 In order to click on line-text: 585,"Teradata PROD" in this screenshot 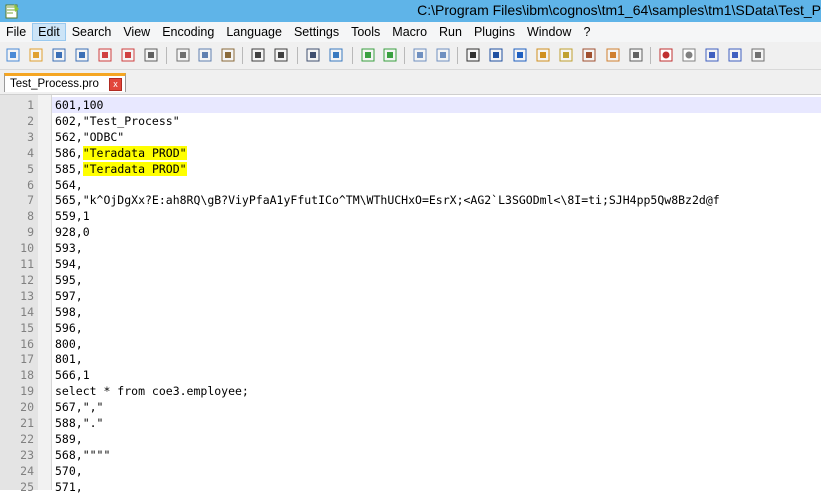, I will do `click(121, 169)`.